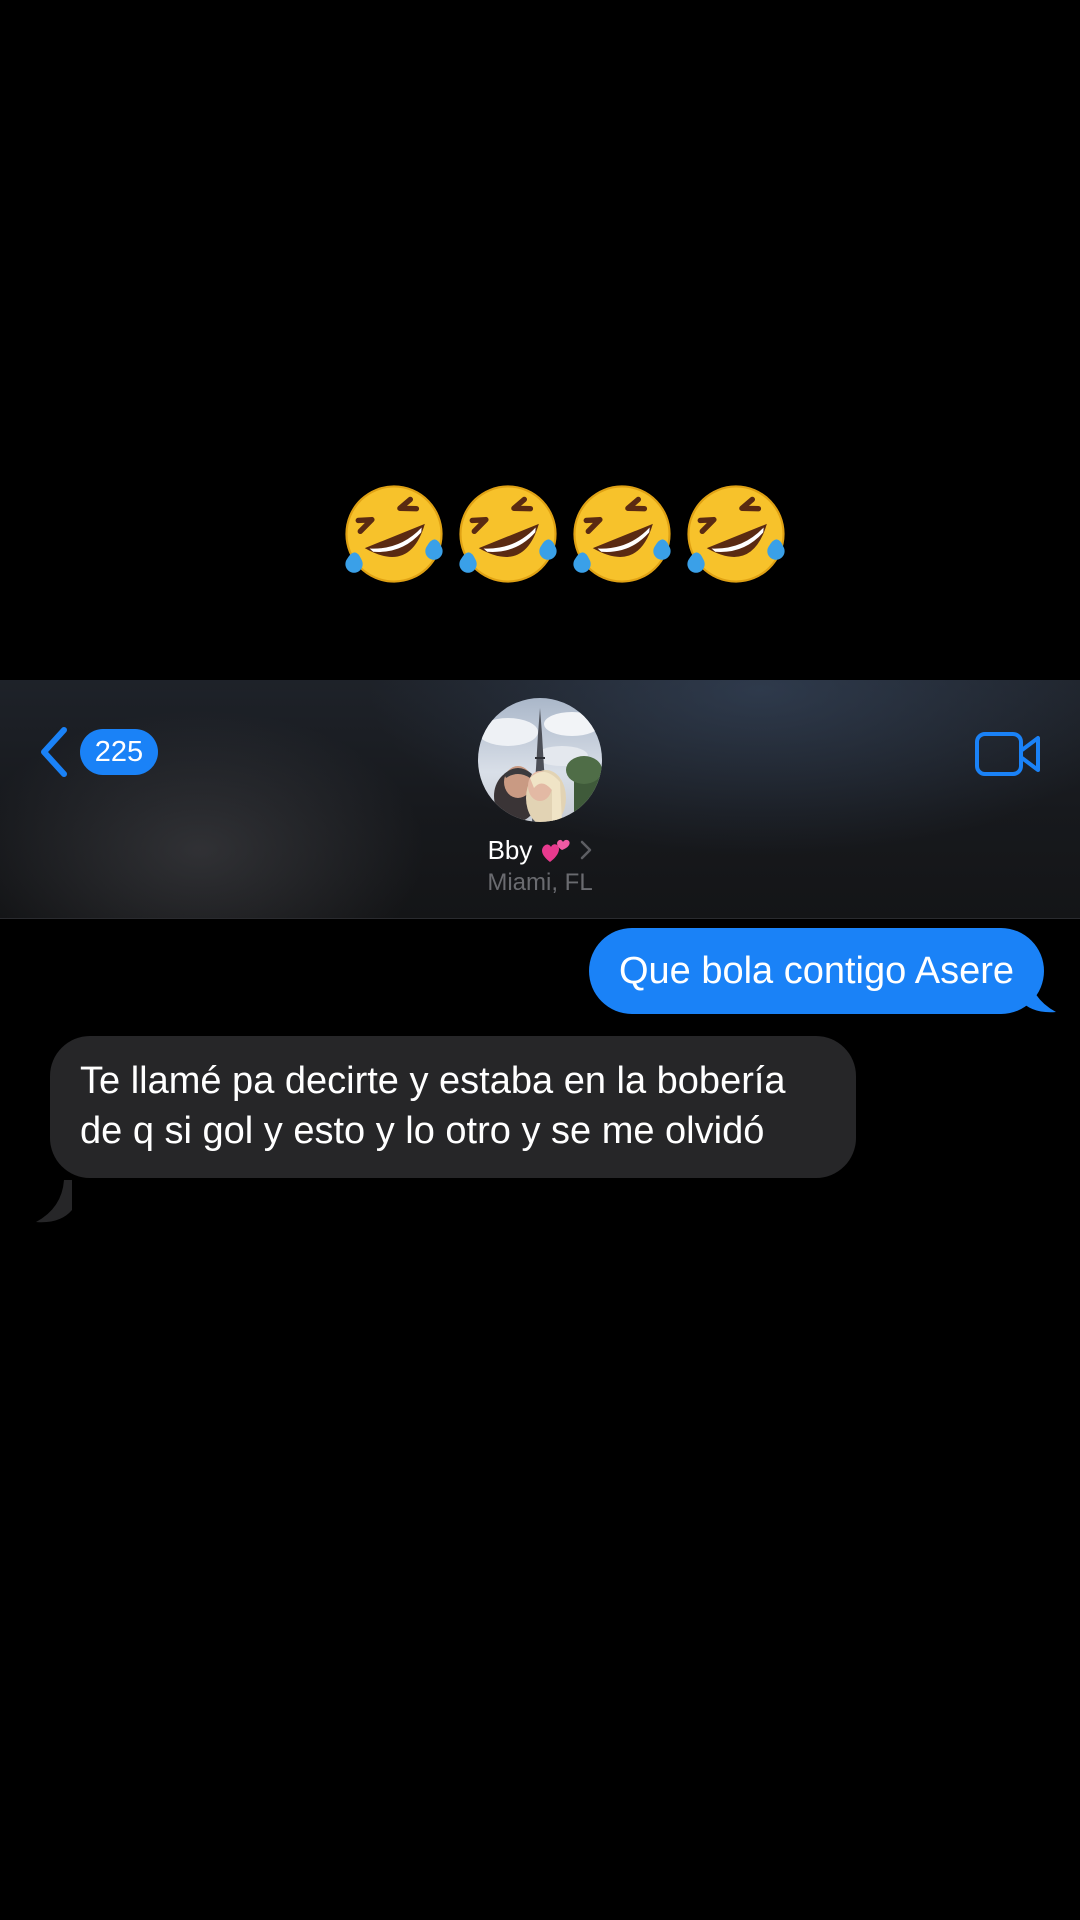 The image size is (1080, 1920). What do you see at coordinates (540, 760) in the screenshot?
I see `contact-avatar` at bounding box center [540, 760].